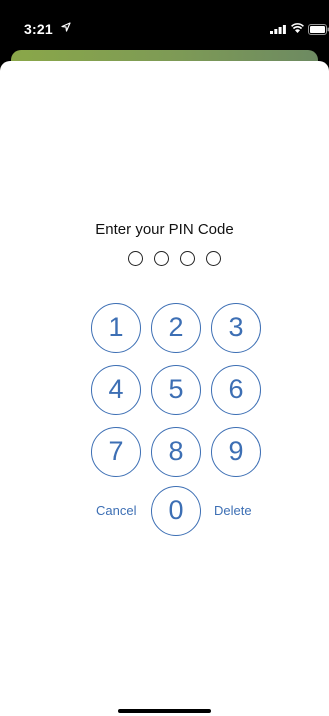 This screenshot has height=716, width=329. Describe the element at coordinates (178, 260) in the screenshot. I see `pin-dots` at that location.